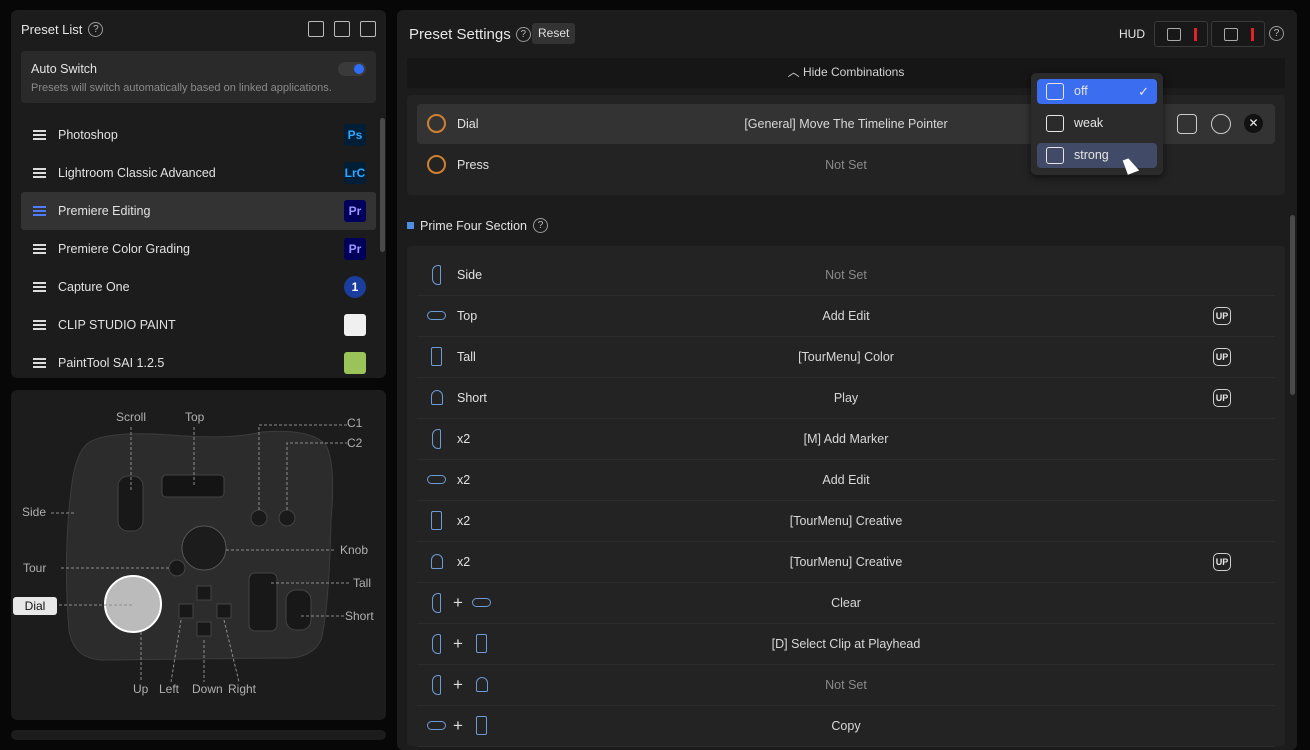 This screenshot has height=750, width=1310. Describe the element at coordinates (169, 689) in the screenshot. I see `label-left: Left` at that location.